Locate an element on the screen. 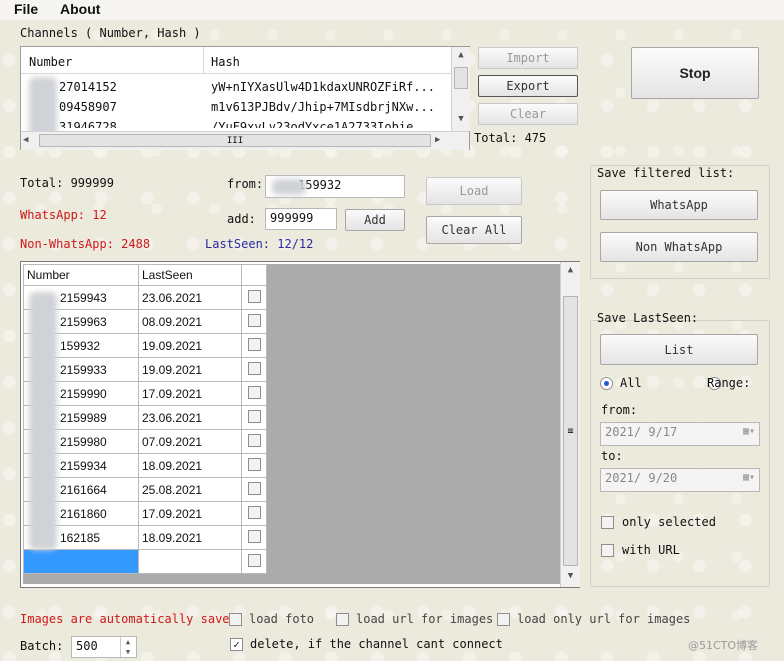 The height and width of the screenshot is (661, 784). grid-col-lastseen: LastSeen is located at coordinates (190, 275).